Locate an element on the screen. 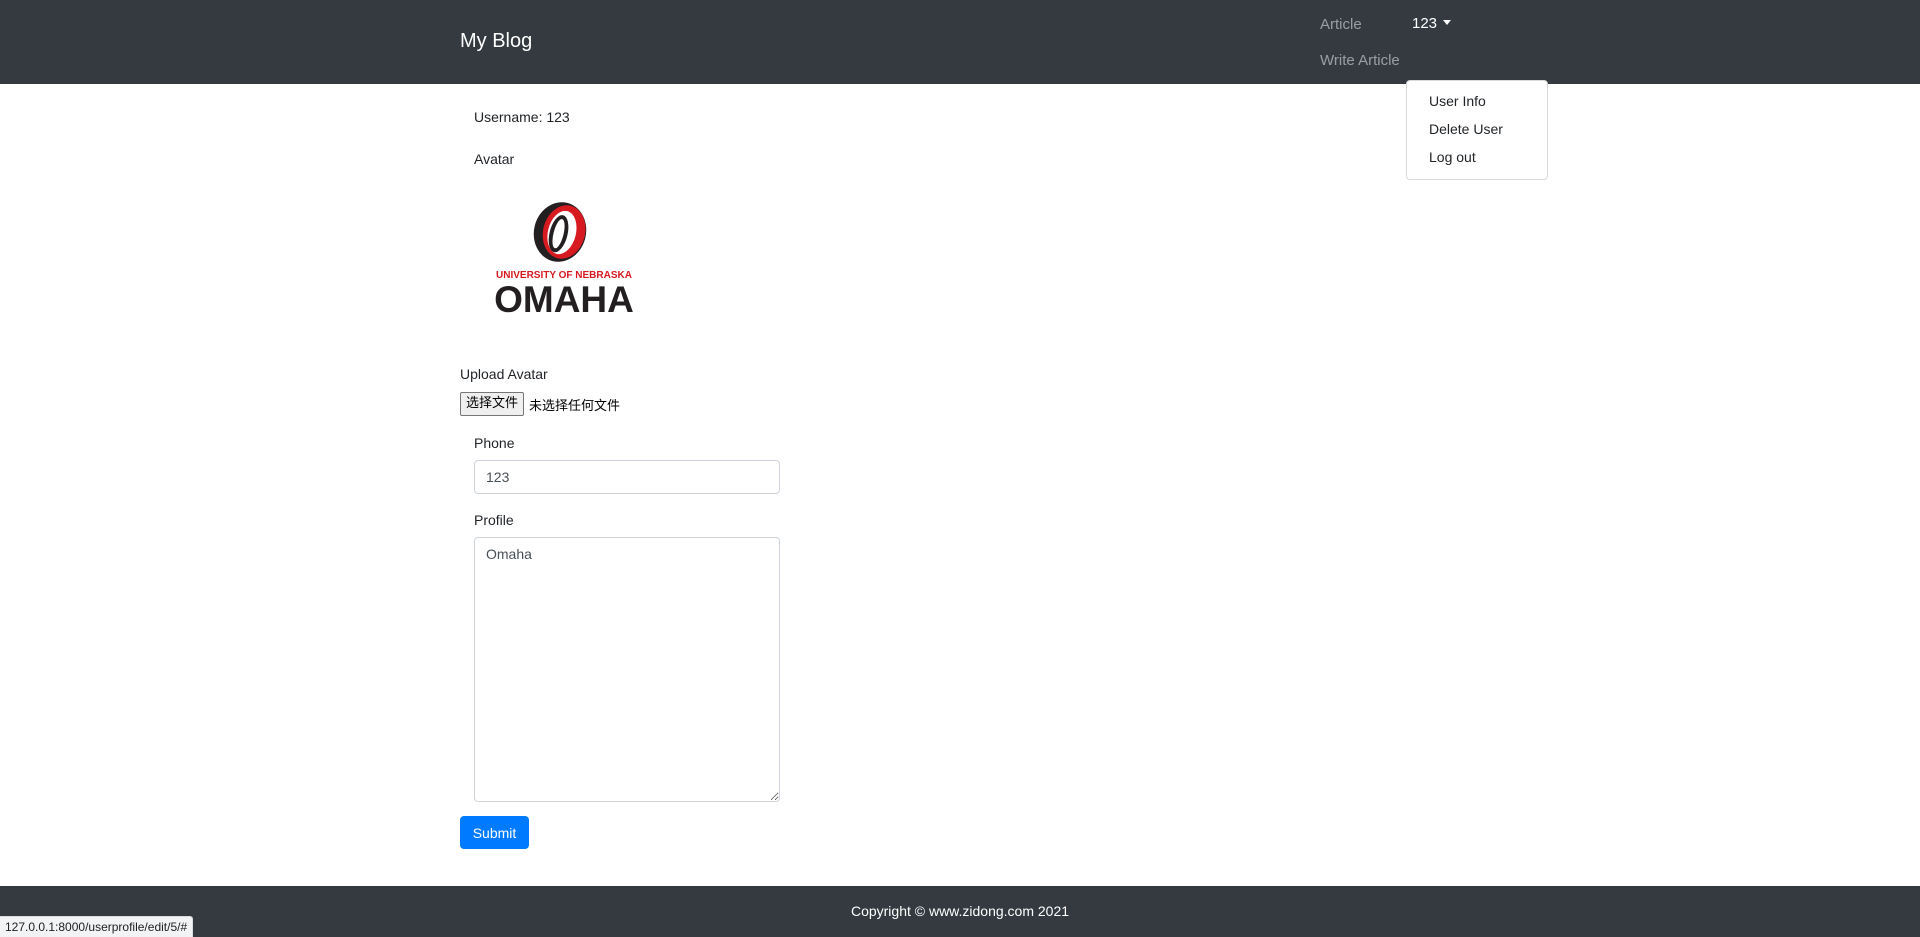 This screenshot has height=937, width=1920. nav-article-link: Article is located at coordinates (1341, 24).